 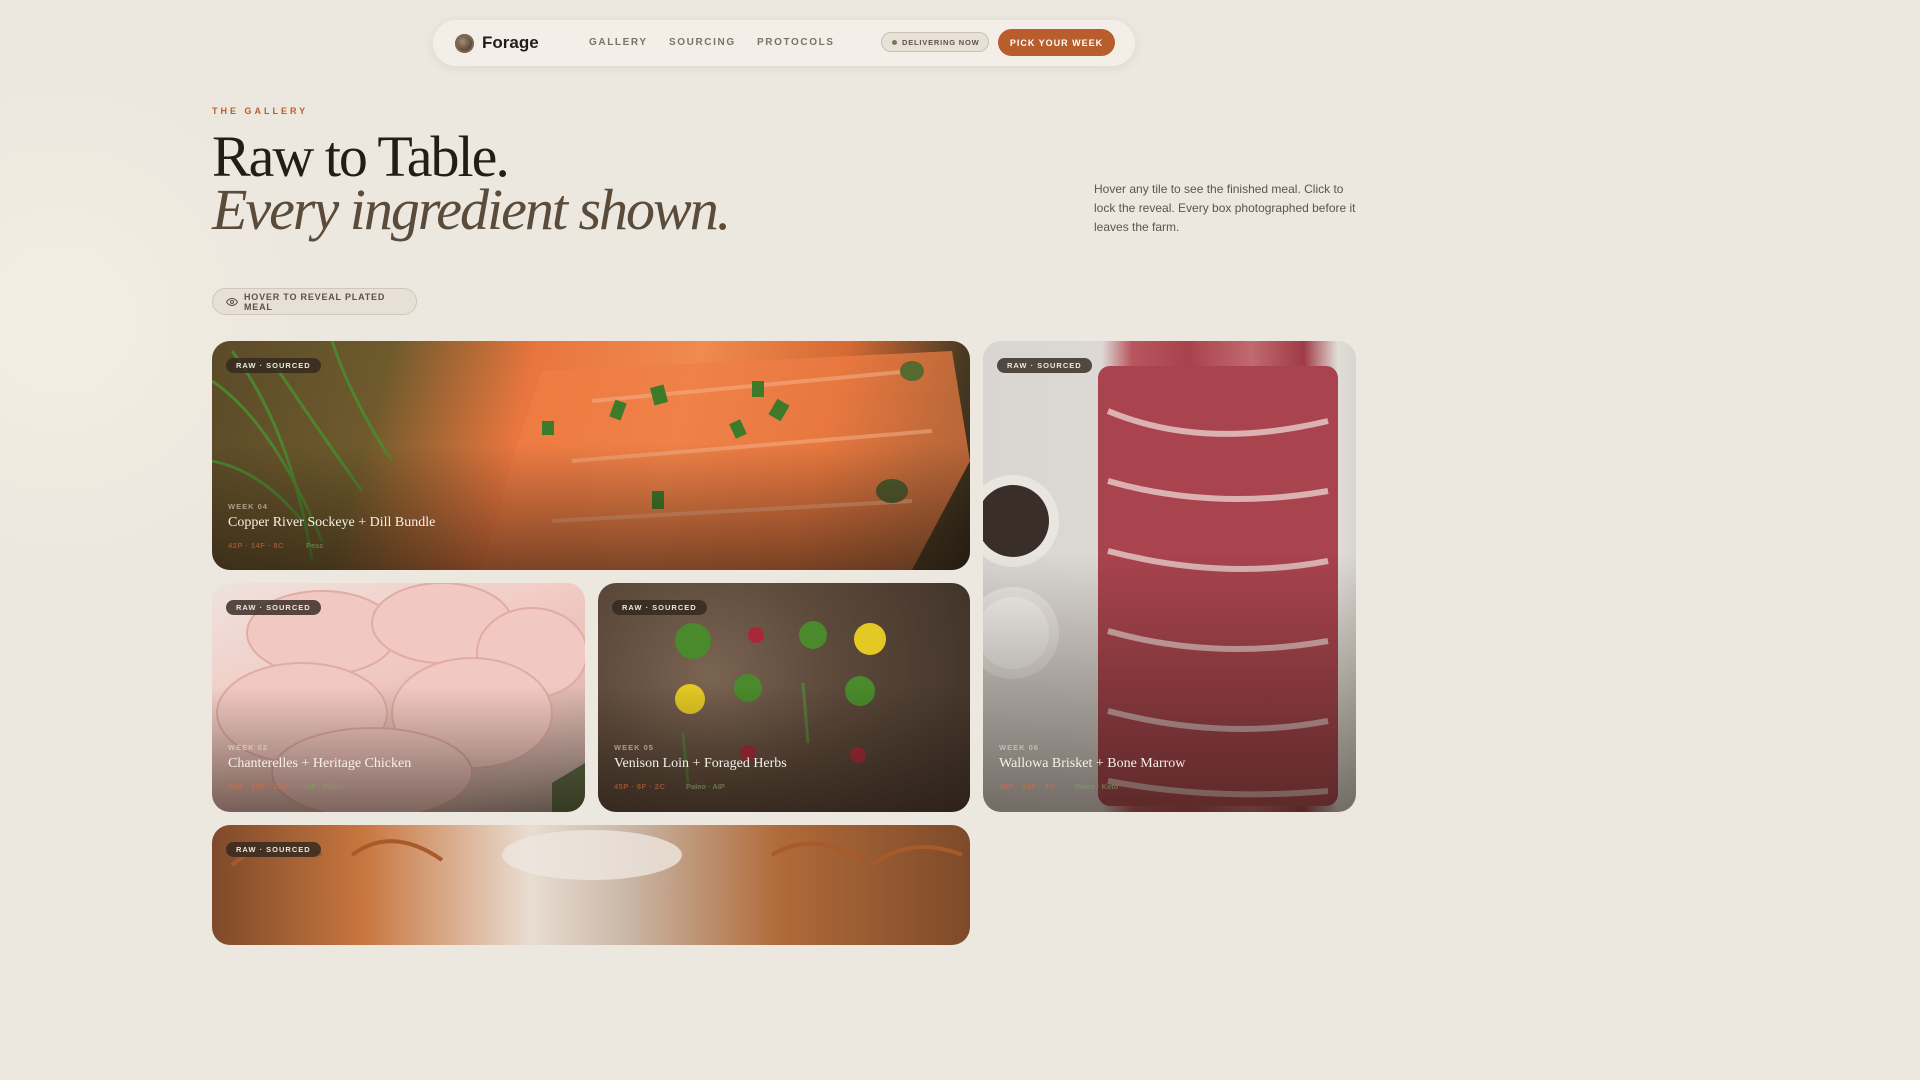 What do you see at coordinates (640, 786) in the screenshot?
I see `tile-macros: 45P · 8F · 2C` at bounding box center [640, 786].